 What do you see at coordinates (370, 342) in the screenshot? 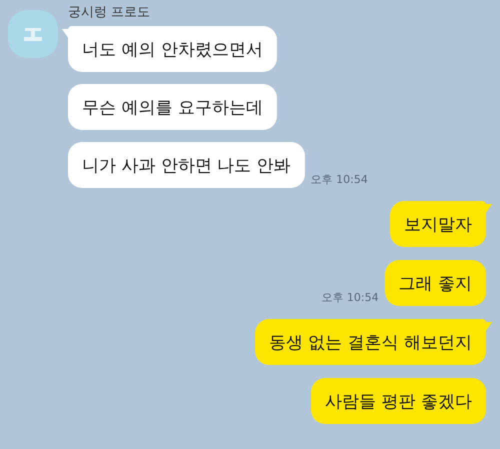
I see `message-bubble: 동생 없는 결혼식 해보던지` at bounding box center [370, 342].